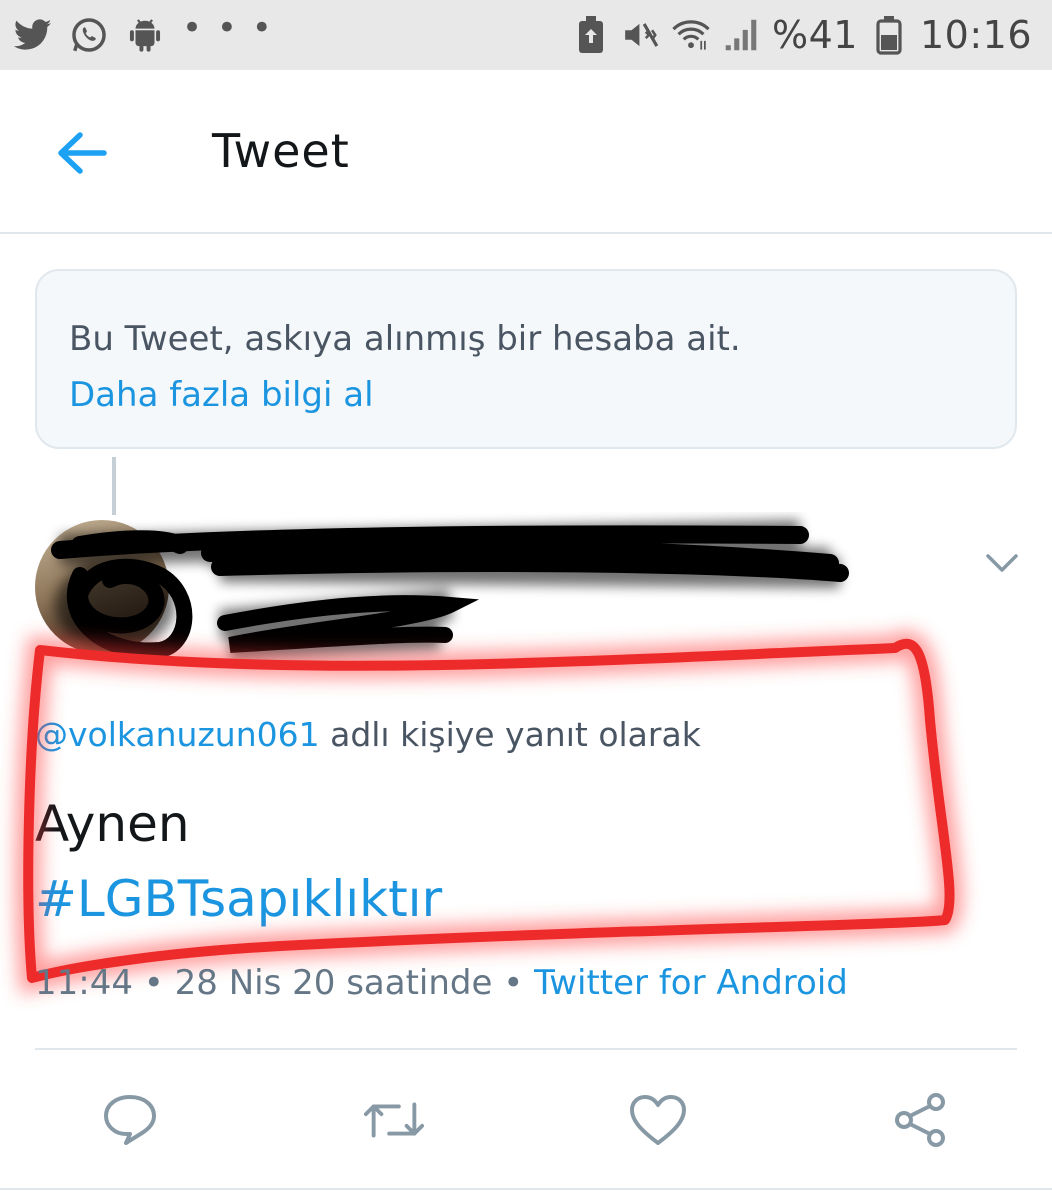 The height and width of the screenshot is (1200, 1052). I want to click on arrow-left-icon, so click(82, 153).